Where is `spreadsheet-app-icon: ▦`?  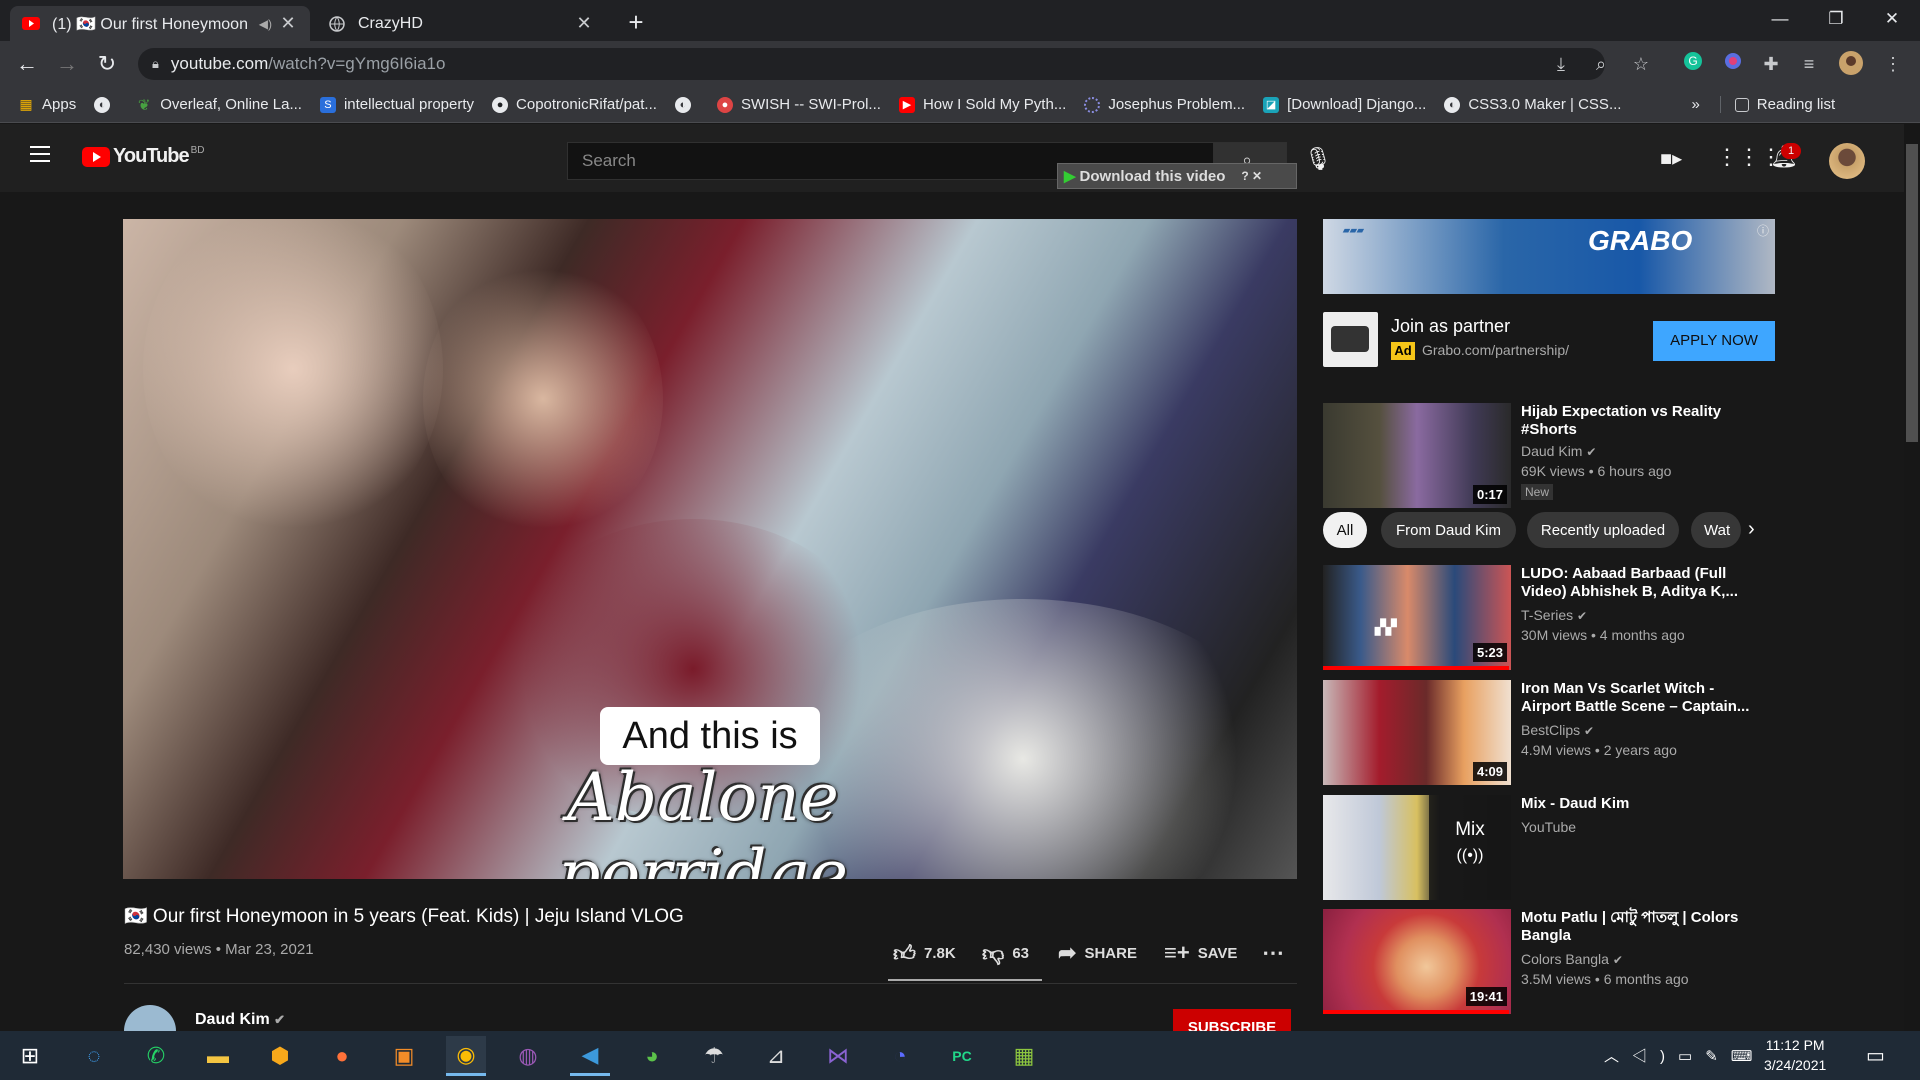 spreadsheet-app-icon: ▦ is located at coordinates (1024, 1056).